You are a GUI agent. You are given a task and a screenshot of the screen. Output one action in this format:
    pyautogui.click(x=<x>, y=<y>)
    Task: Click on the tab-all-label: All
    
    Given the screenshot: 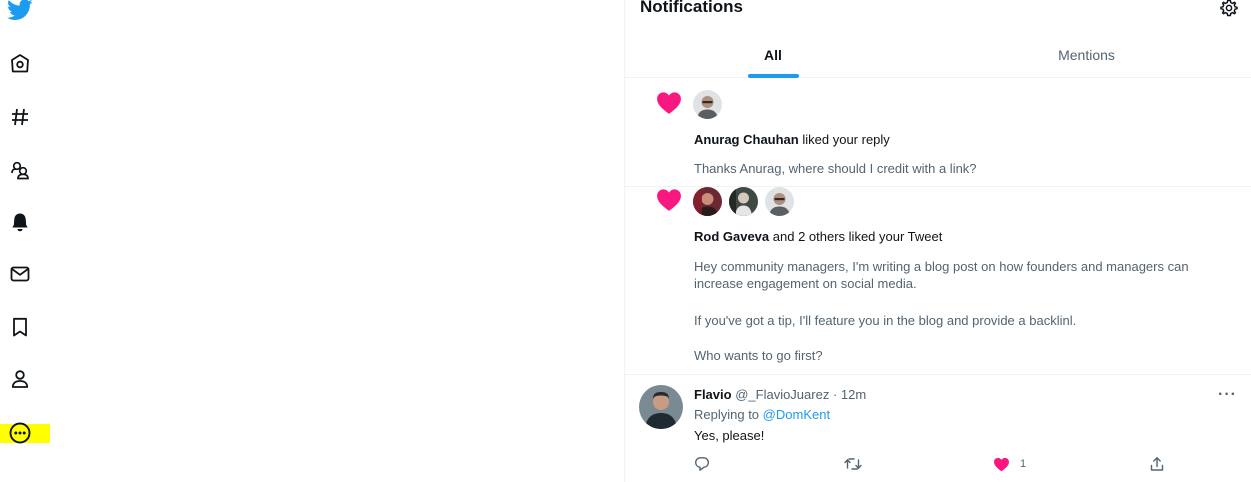 What is the action you would take?
    pyautogui.click(x=773, y=55)
    